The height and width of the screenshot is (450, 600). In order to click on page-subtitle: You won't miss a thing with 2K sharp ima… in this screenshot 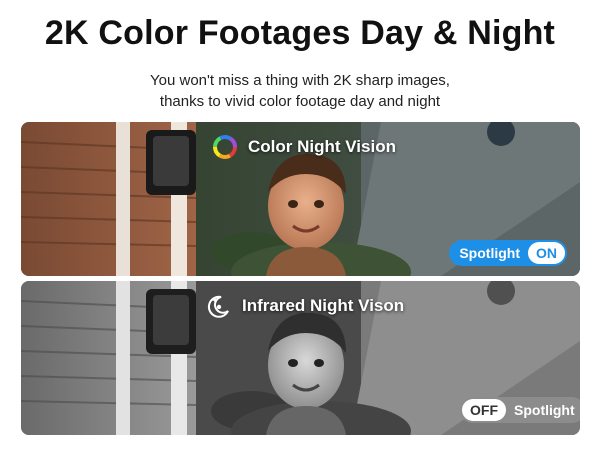, I will do `click(300, 91)`.